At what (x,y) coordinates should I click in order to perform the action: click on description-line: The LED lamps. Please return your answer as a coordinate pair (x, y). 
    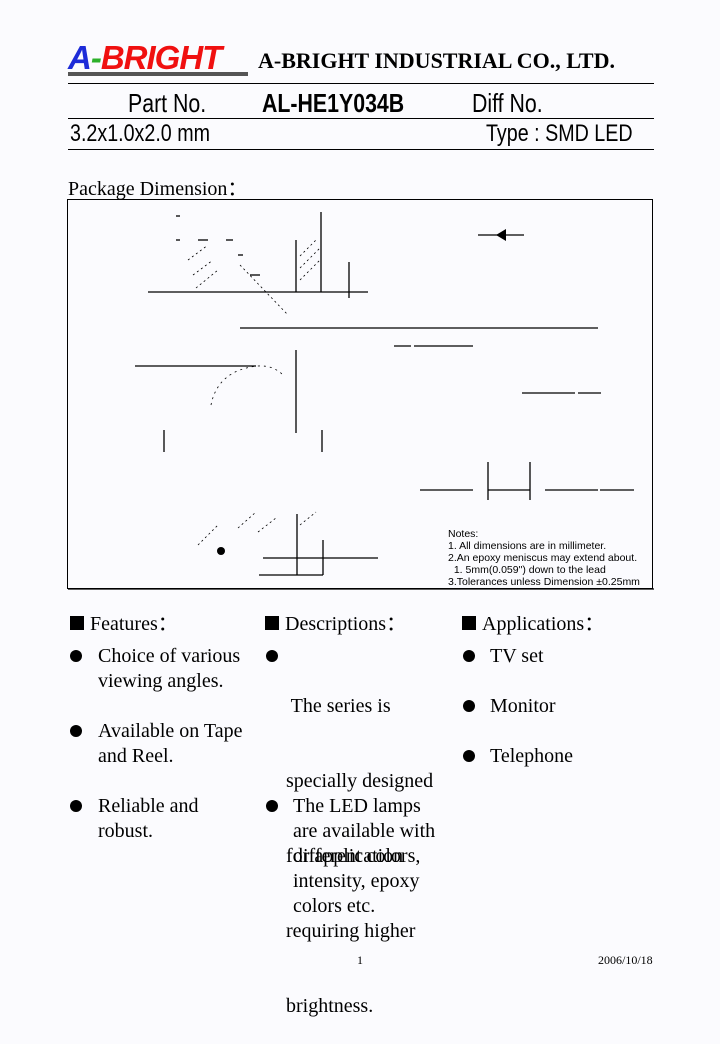
    Looking at the image, I should click on (357, 806).